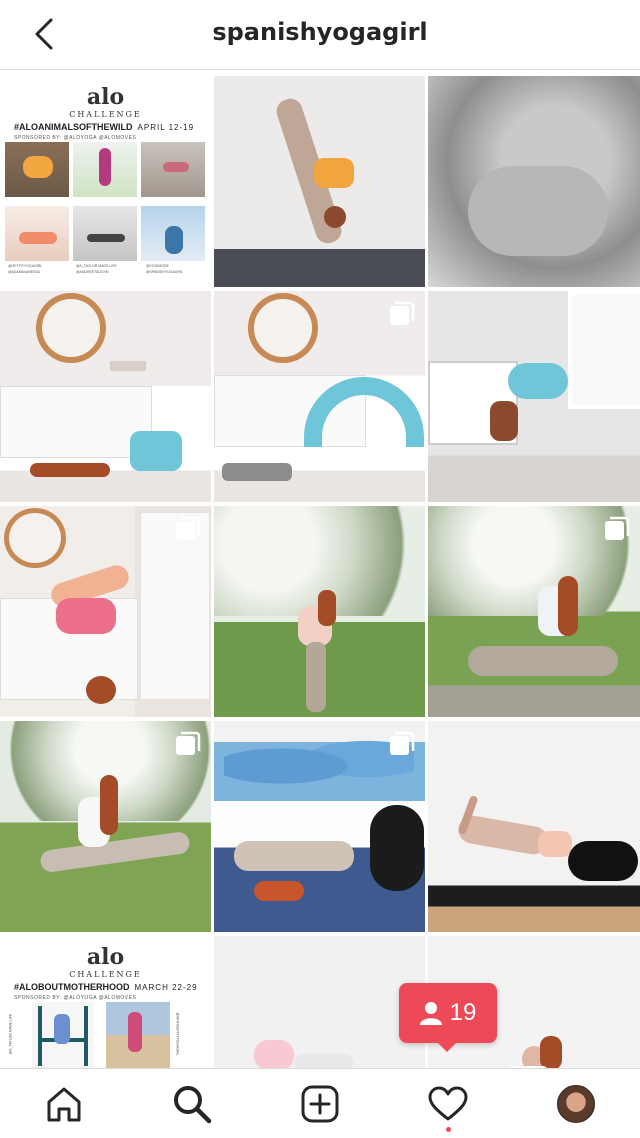  What do you see at coordinates (447, 1046) in the screenshot?
I see `badge-pointer` at bounding box center [447, 1046].